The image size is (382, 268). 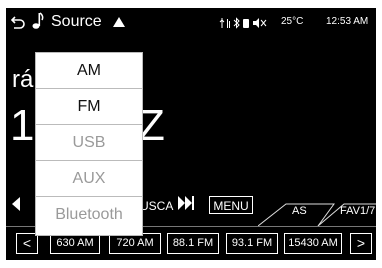 What do you see at coordinates (231, 205) in the screenshot?
I see `menu-button: MENU` at bounding box center [231, 205].